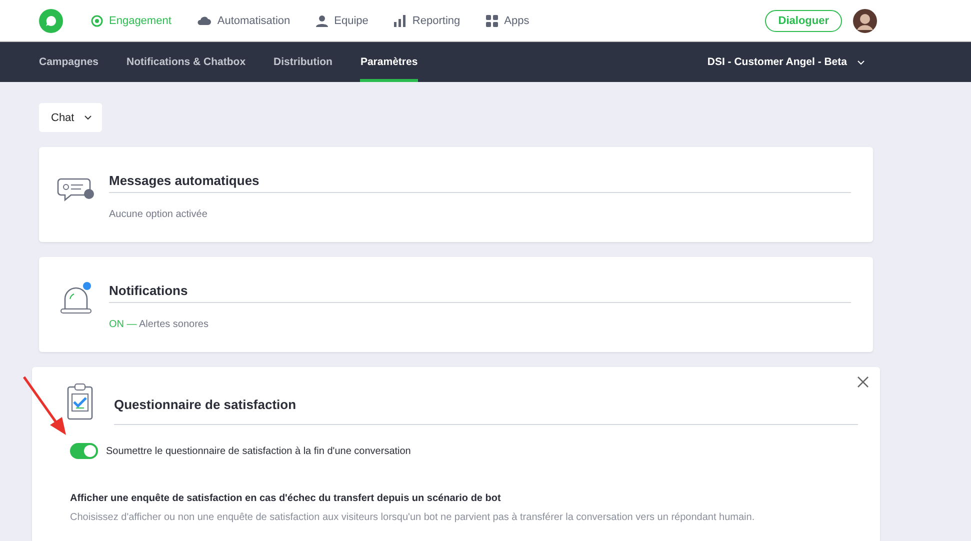  What do you see at coordinates (492, 20) in the screenshot?
I see `grid-icon` at bounding box center [492, 20].